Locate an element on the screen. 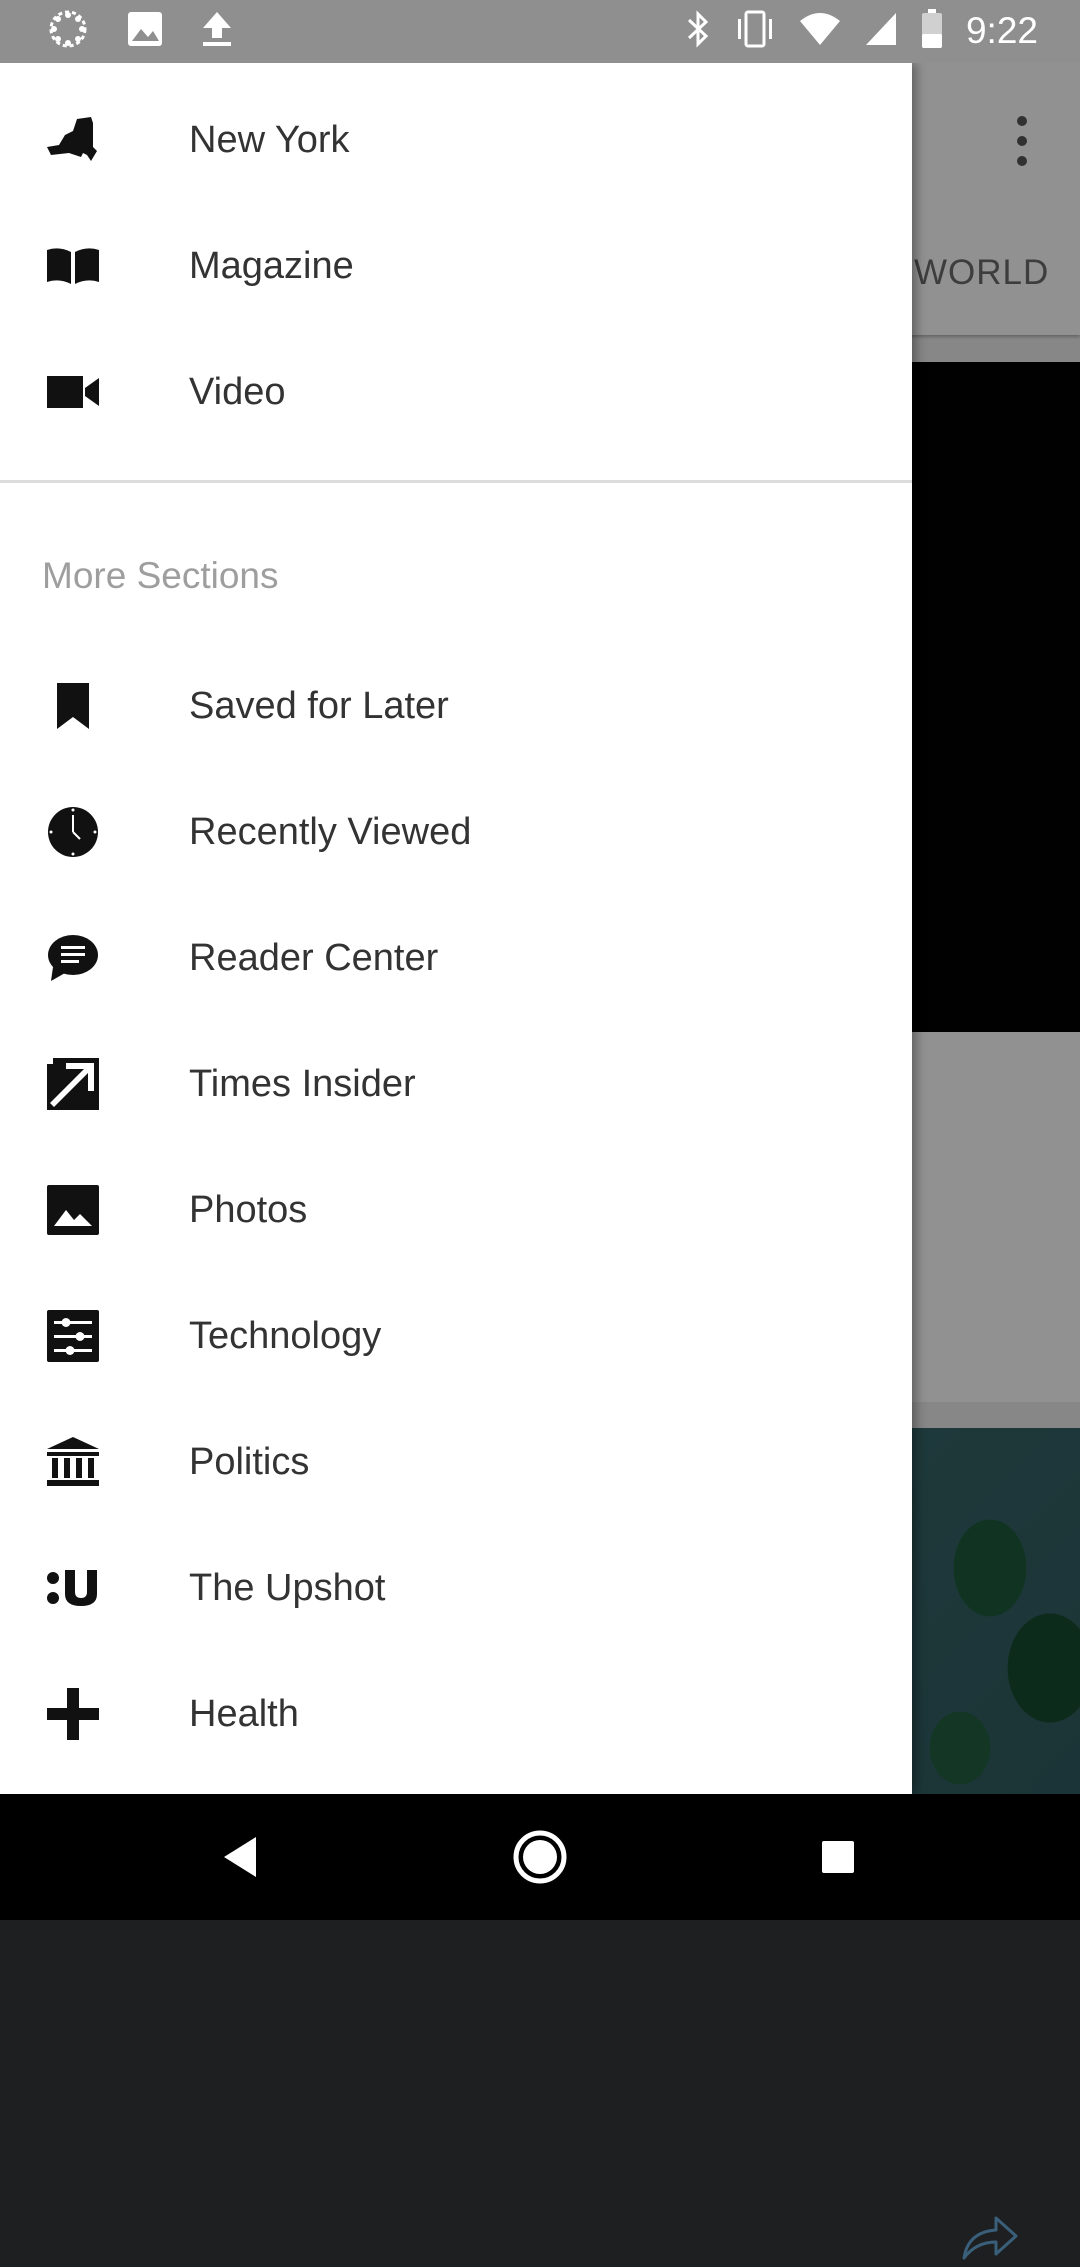  drawer-item-recently-viewed: Recently Viewed is located at coordinates (456, 832).